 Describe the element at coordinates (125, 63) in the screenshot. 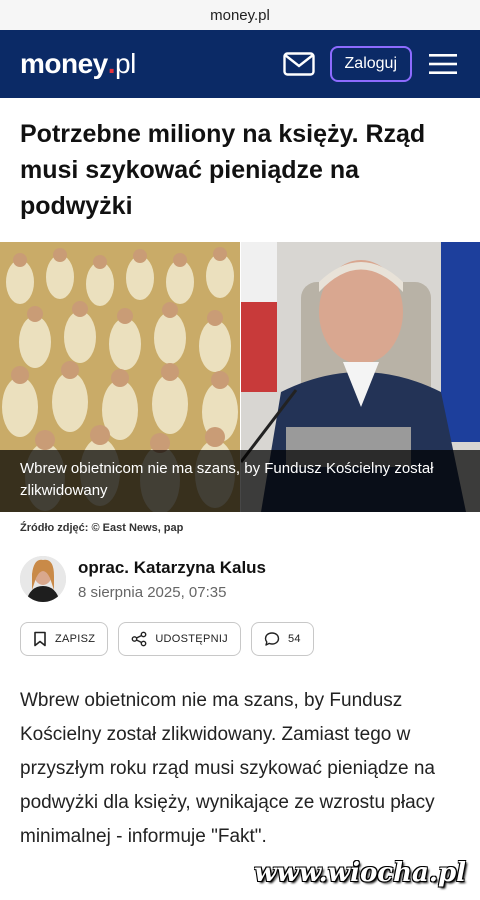

I see `logo-tld: pl` at that location.